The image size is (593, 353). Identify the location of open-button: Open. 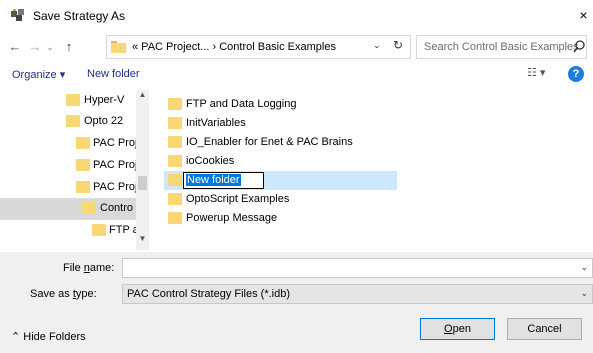
(457, 329).